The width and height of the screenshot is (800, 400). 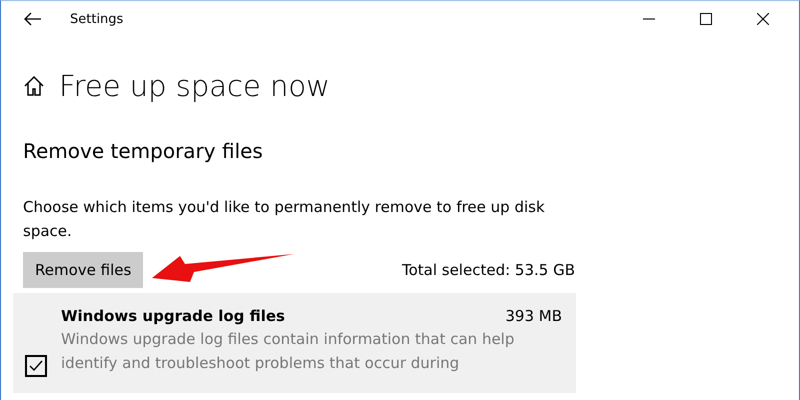 What do you see at coordinates (33, 19) in the screenshot?
I see `back-icon` at bounding box center [33, 19].